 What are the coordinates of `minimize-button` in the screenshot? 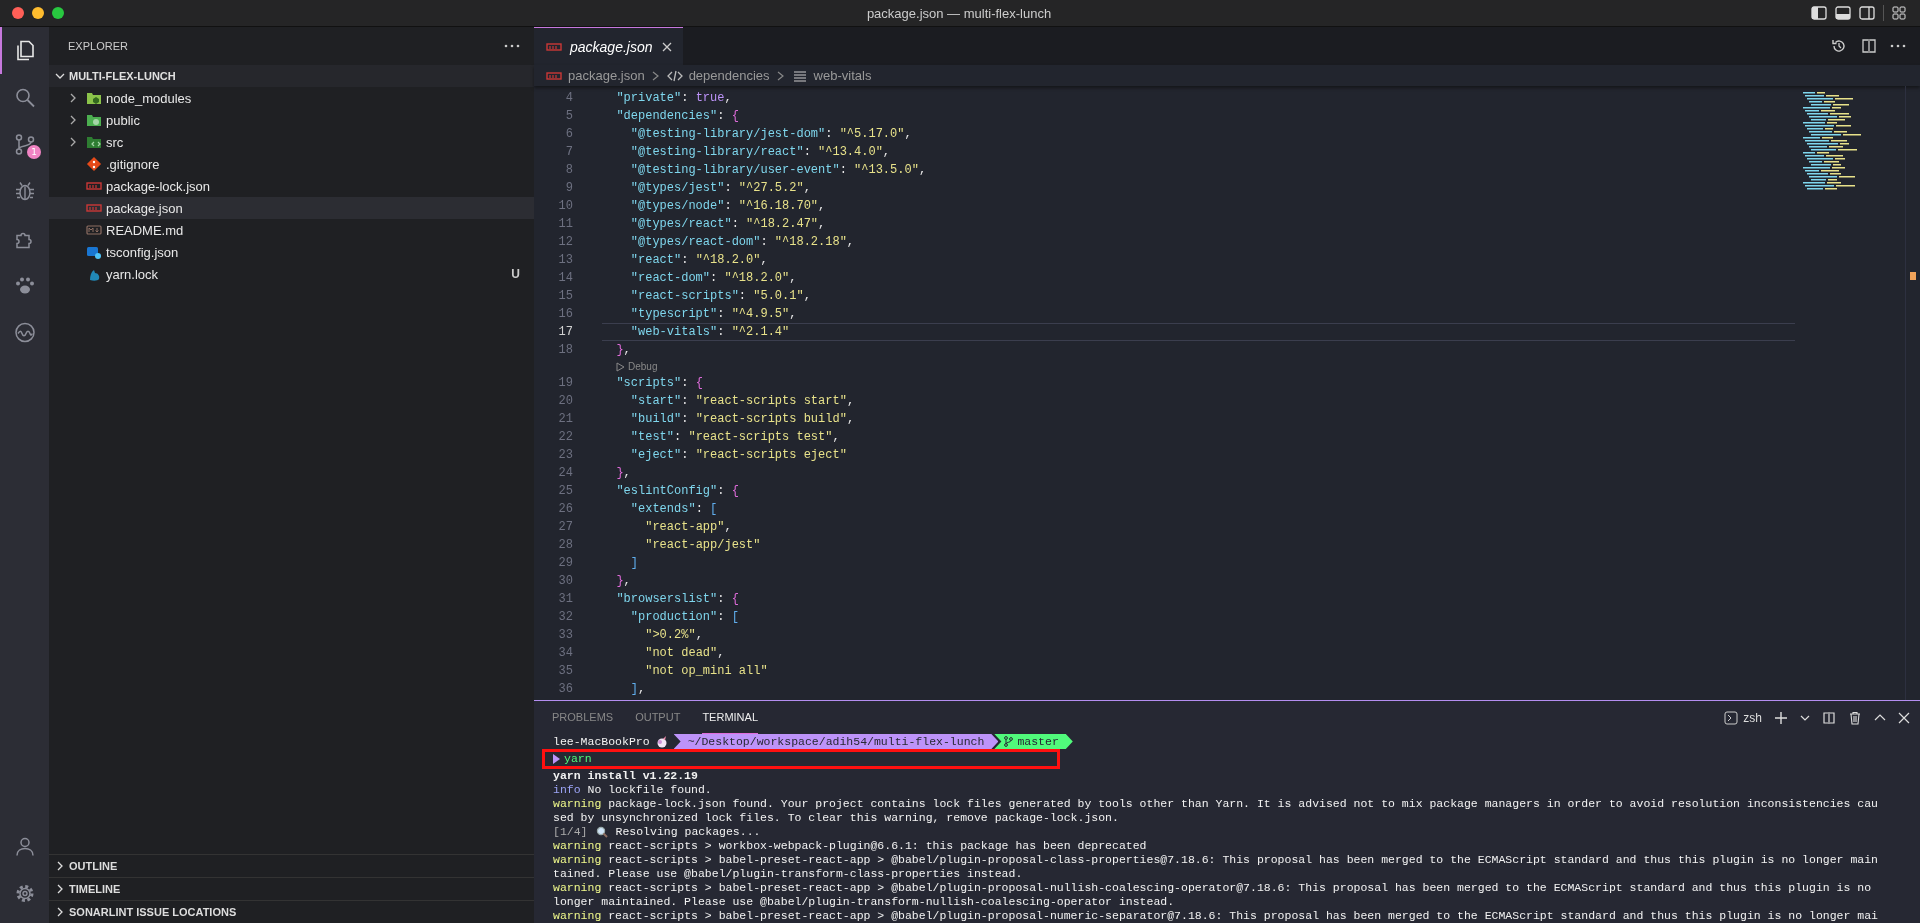 It's located at (38, 13).